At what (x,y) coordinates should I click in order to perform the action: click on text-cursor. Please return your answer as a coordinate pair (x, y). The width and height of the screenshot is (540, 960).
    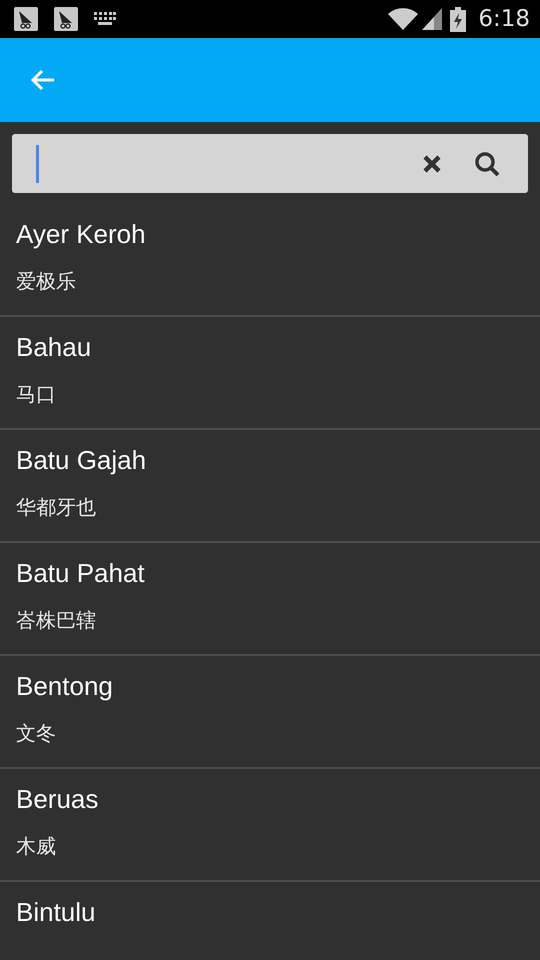
    Looking at the image, I should click on (37, 163).